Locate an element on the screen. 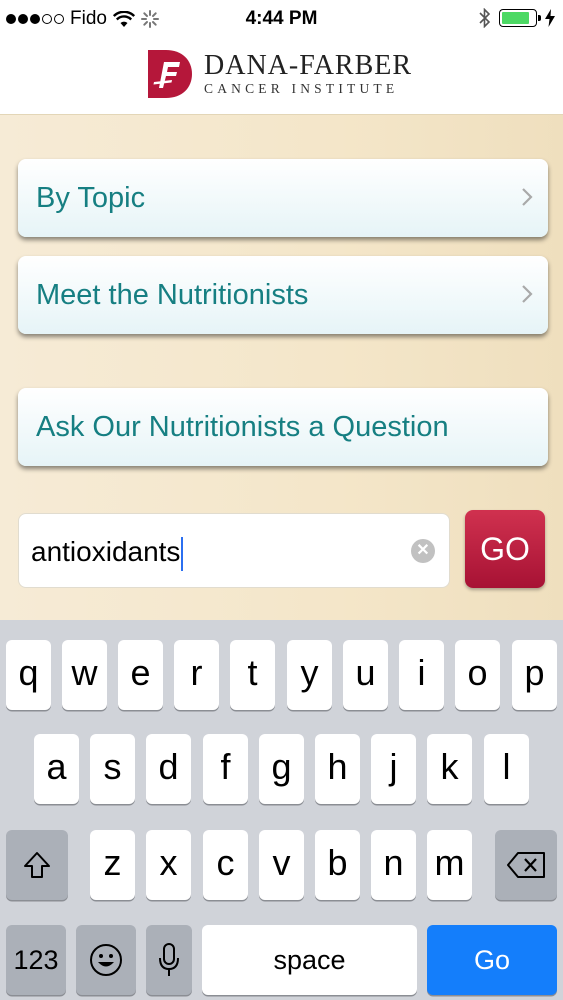  status-right is located at coordinates (517, 18).